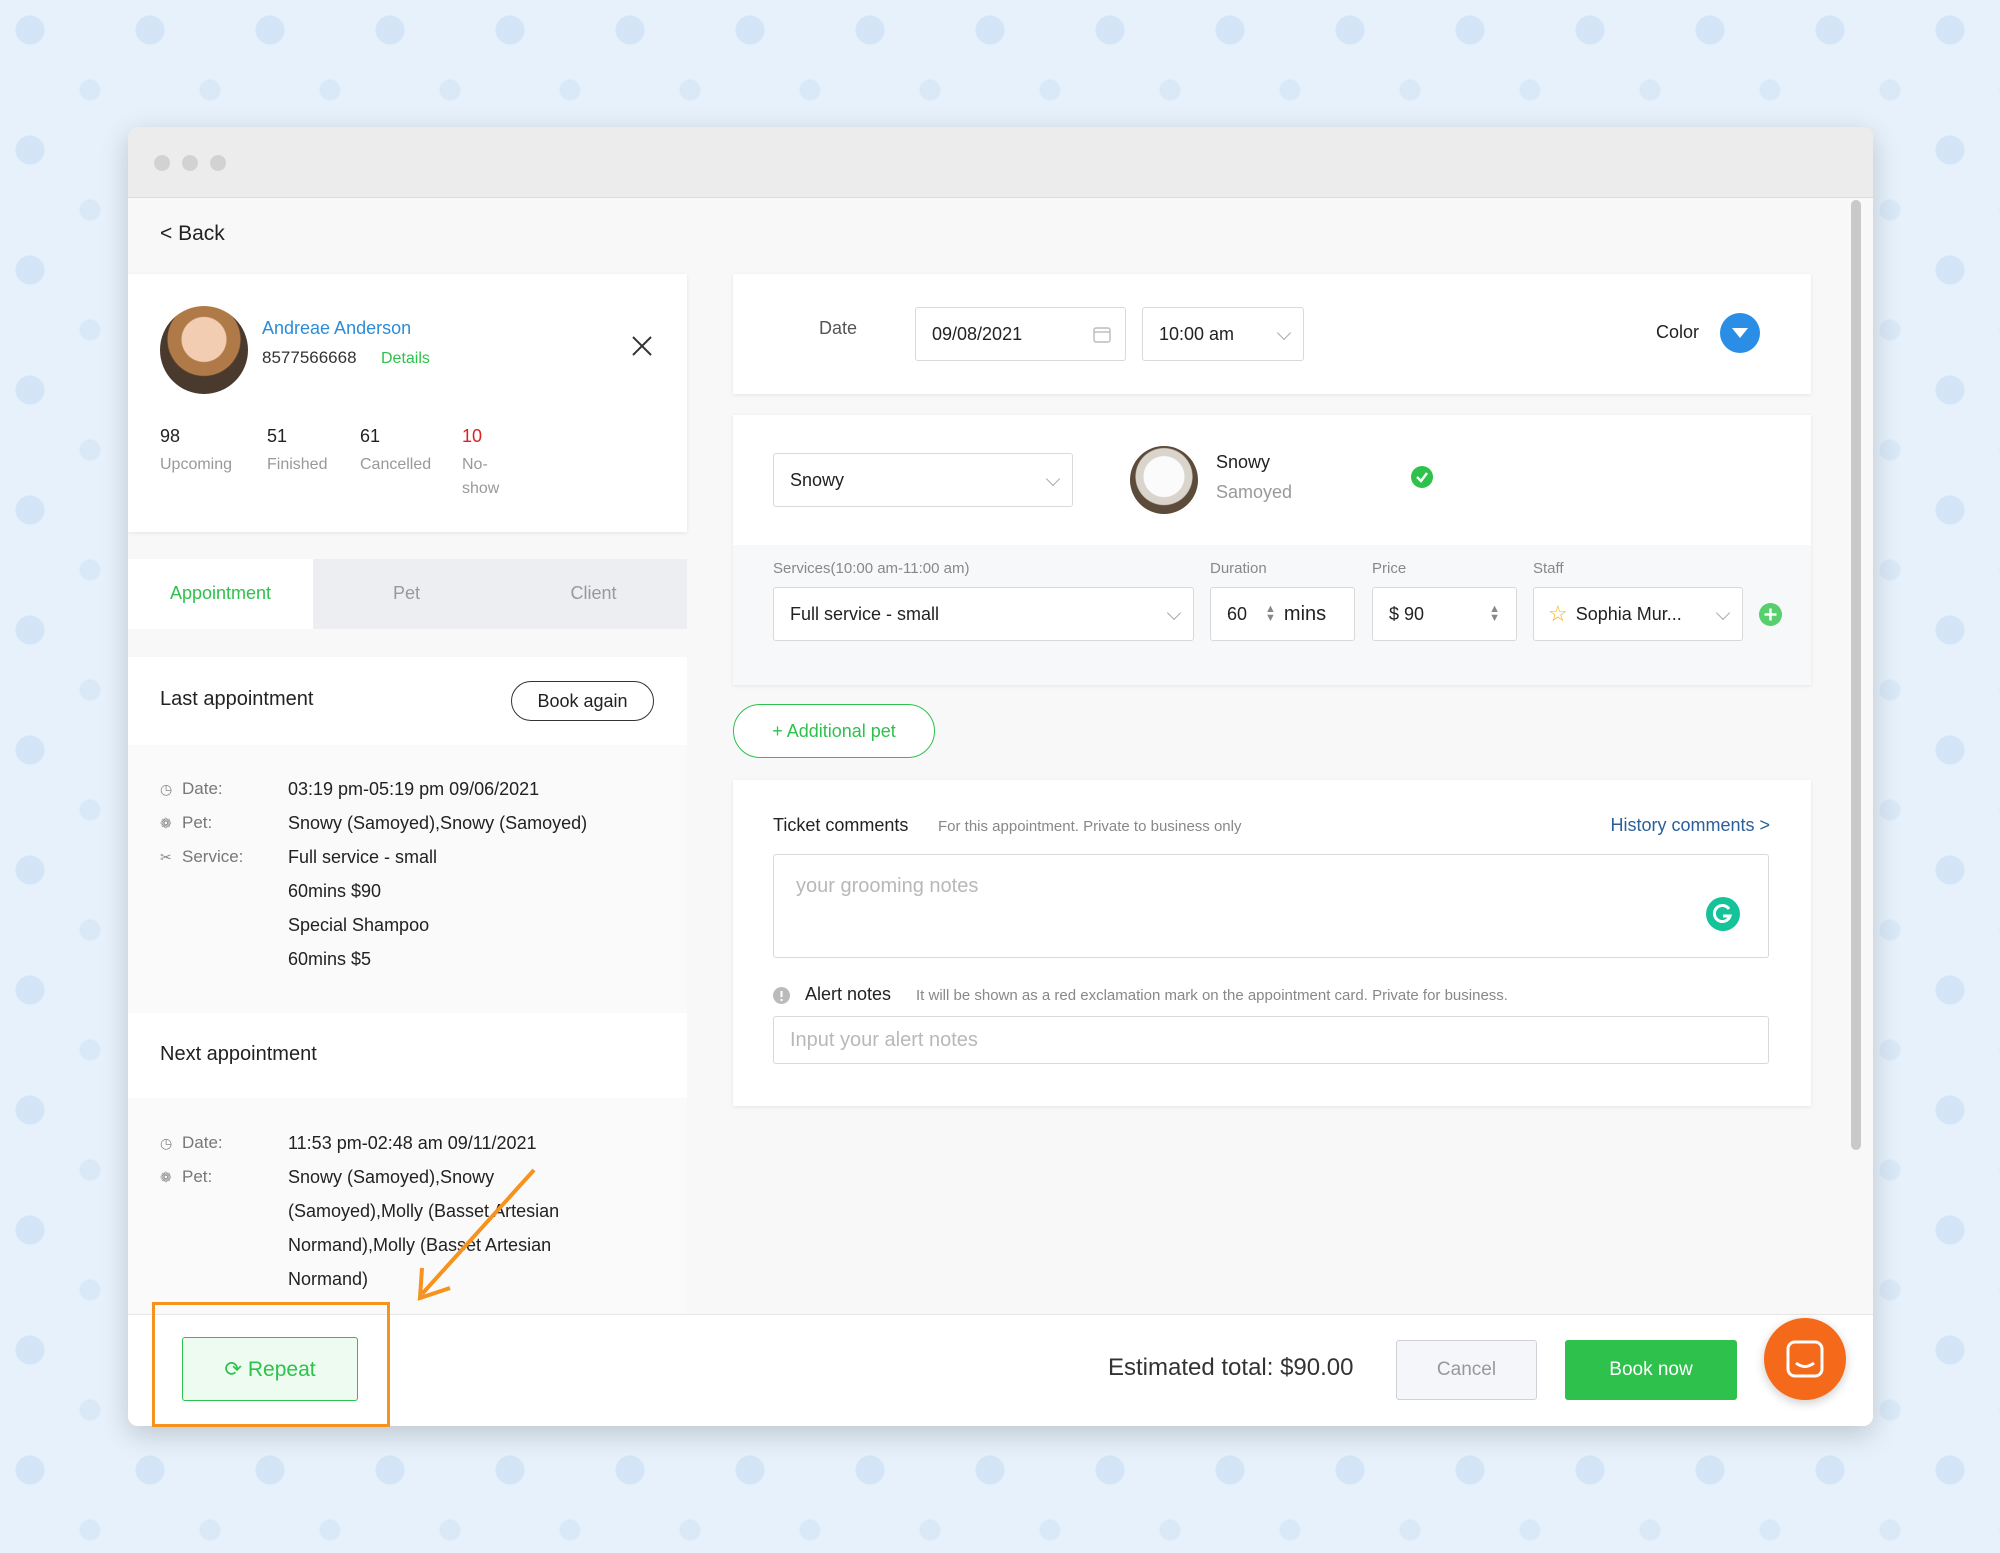  Describe the element at coordinates (218, 163) in the screenshot. I see `window-zoom-dot` at that location.